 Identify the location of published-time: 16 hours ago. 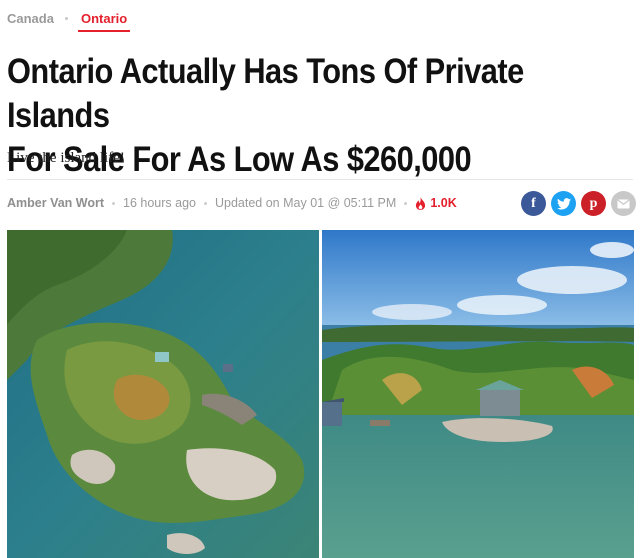
(159, 203).